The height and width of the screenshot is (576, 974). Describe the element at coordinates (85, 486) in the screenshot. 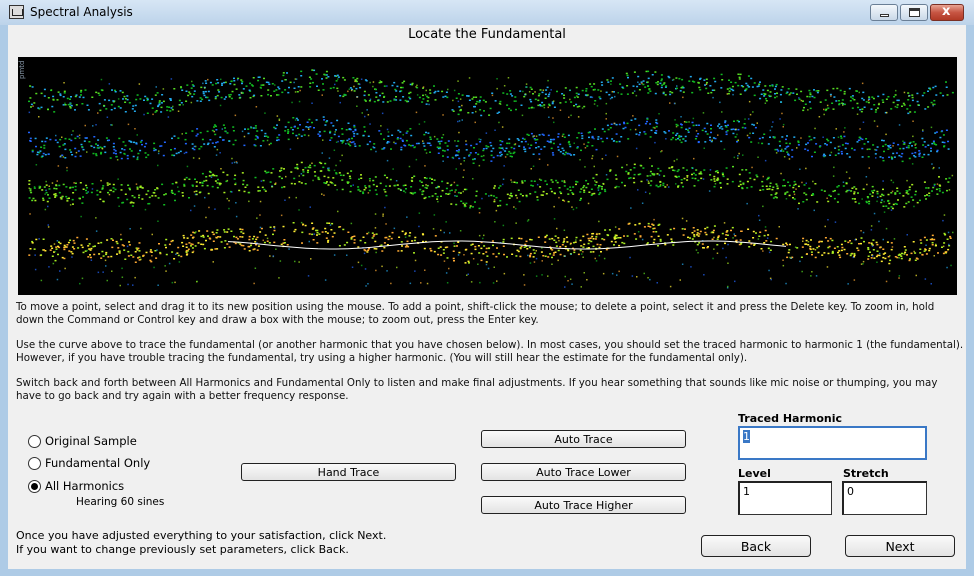

I see `radio-all-harmonics-label: All Harmonics` at that location.